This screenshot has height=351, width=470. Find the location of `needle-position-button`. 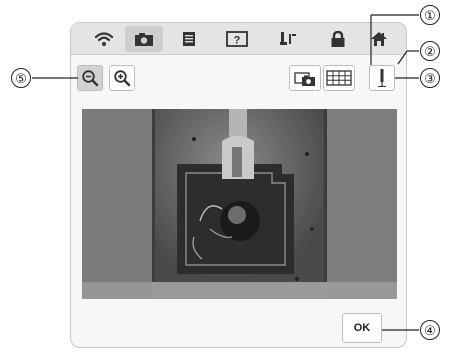

needle-position-button is located at coordinates (382, 78).